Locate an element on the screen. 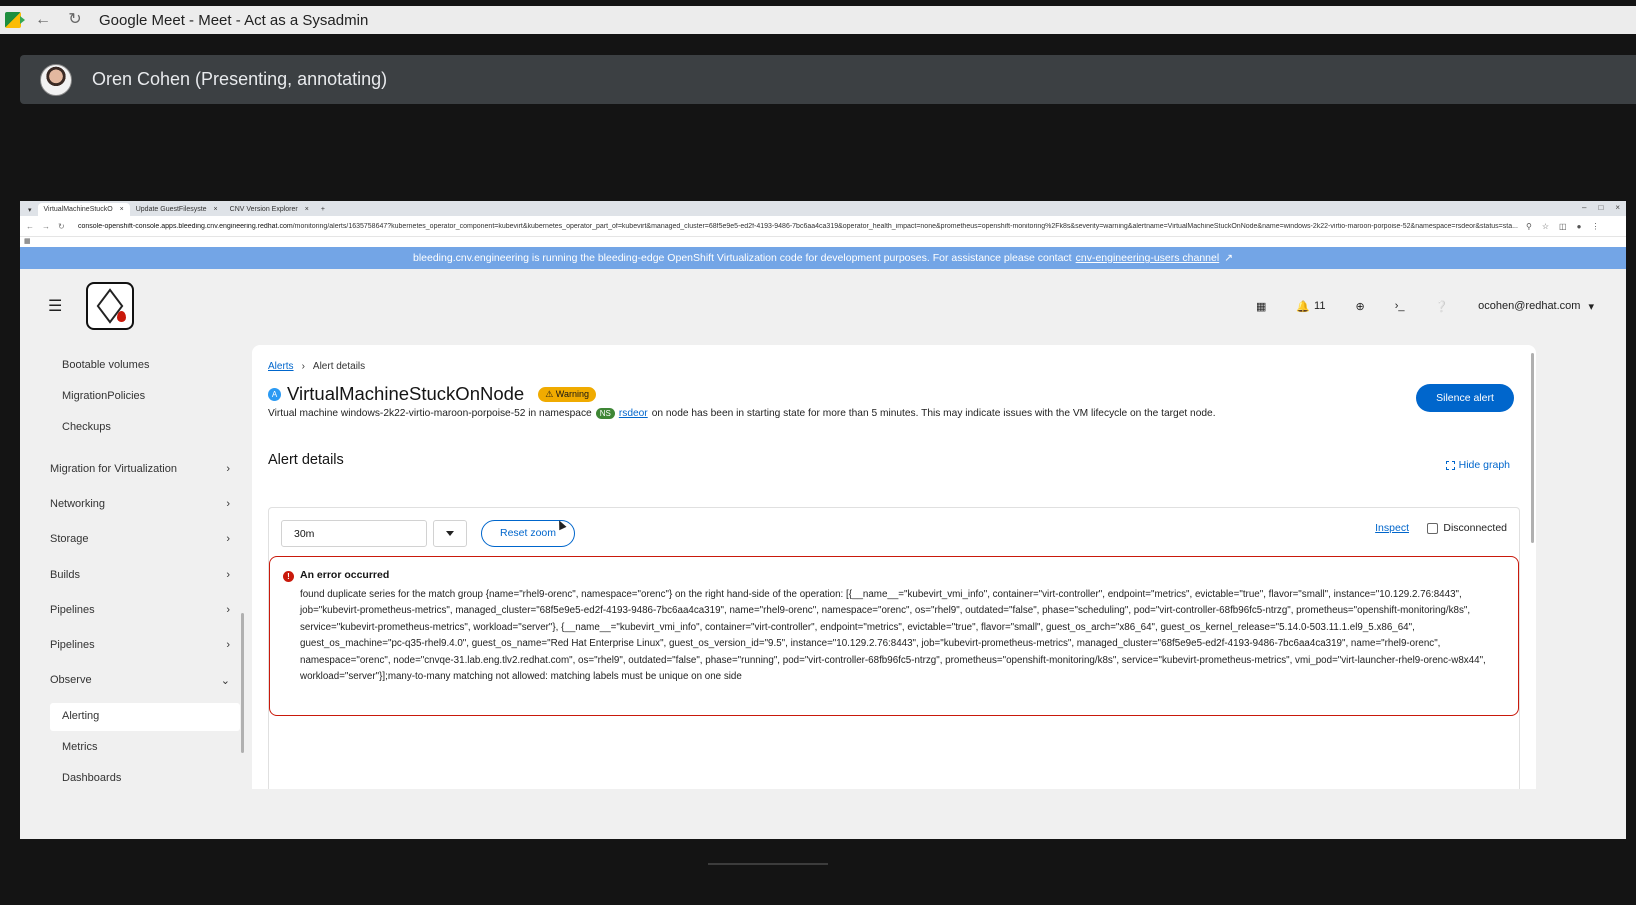  inspect-link: Inspect is located at coordinates (1392, 528).